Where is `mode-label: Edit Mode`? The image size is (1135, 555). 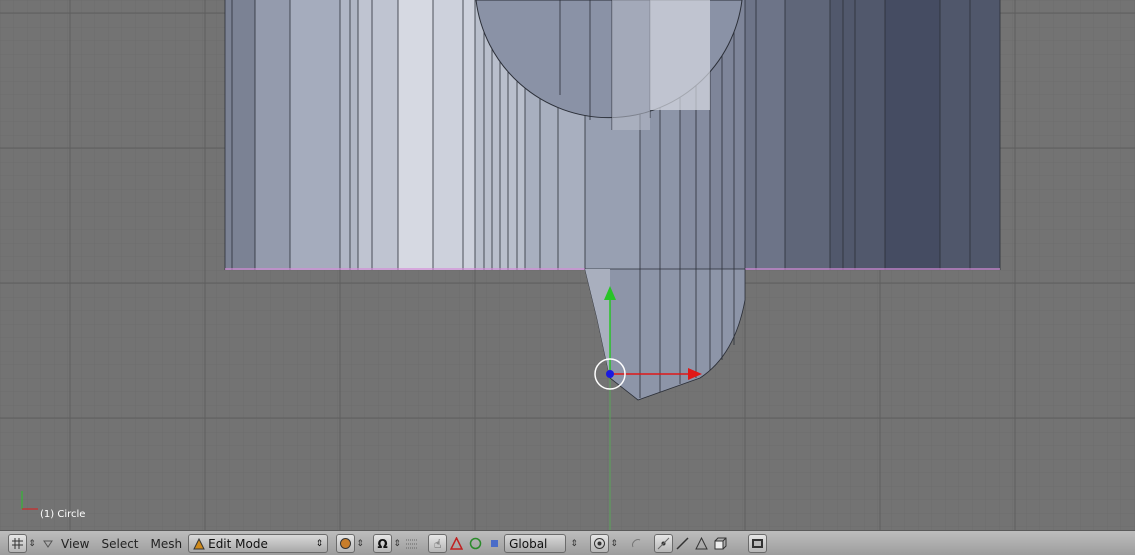
mode-label: Edit Mode is located at coordinates (238, 543).